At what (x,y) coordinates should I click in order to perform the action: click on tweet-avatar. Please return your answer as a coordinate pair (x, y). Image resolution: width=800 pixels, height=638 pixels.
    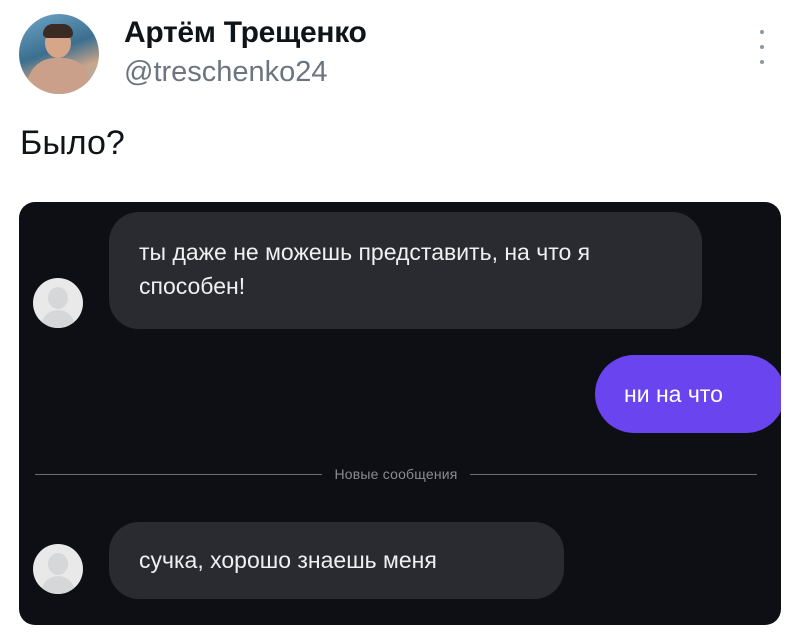
    Looking at the image, I should click on (59, 54).